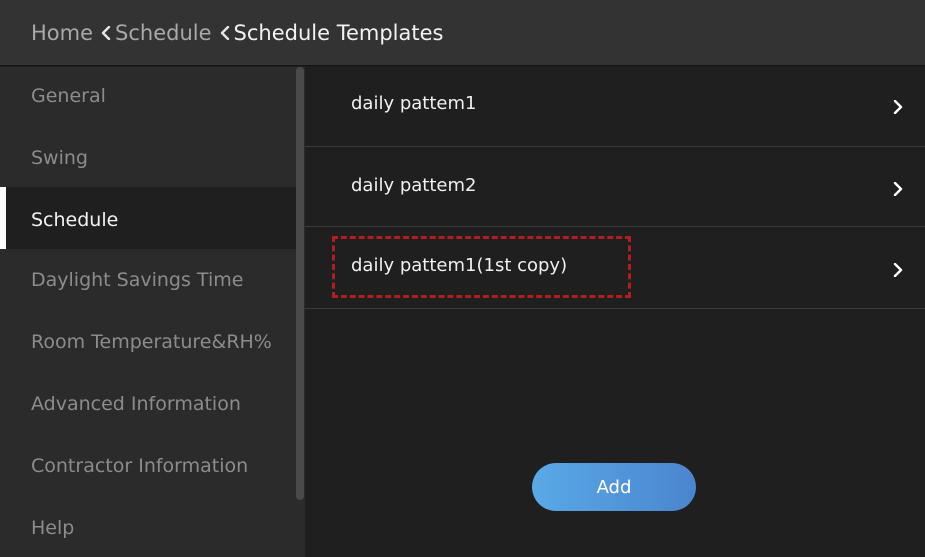 The width and height of the screenshot is (925, 557). What do you see at coordinates (62, 33) in the screenshot?
I see `breadcrumb-home: Home` at bounding box center [62, 33].